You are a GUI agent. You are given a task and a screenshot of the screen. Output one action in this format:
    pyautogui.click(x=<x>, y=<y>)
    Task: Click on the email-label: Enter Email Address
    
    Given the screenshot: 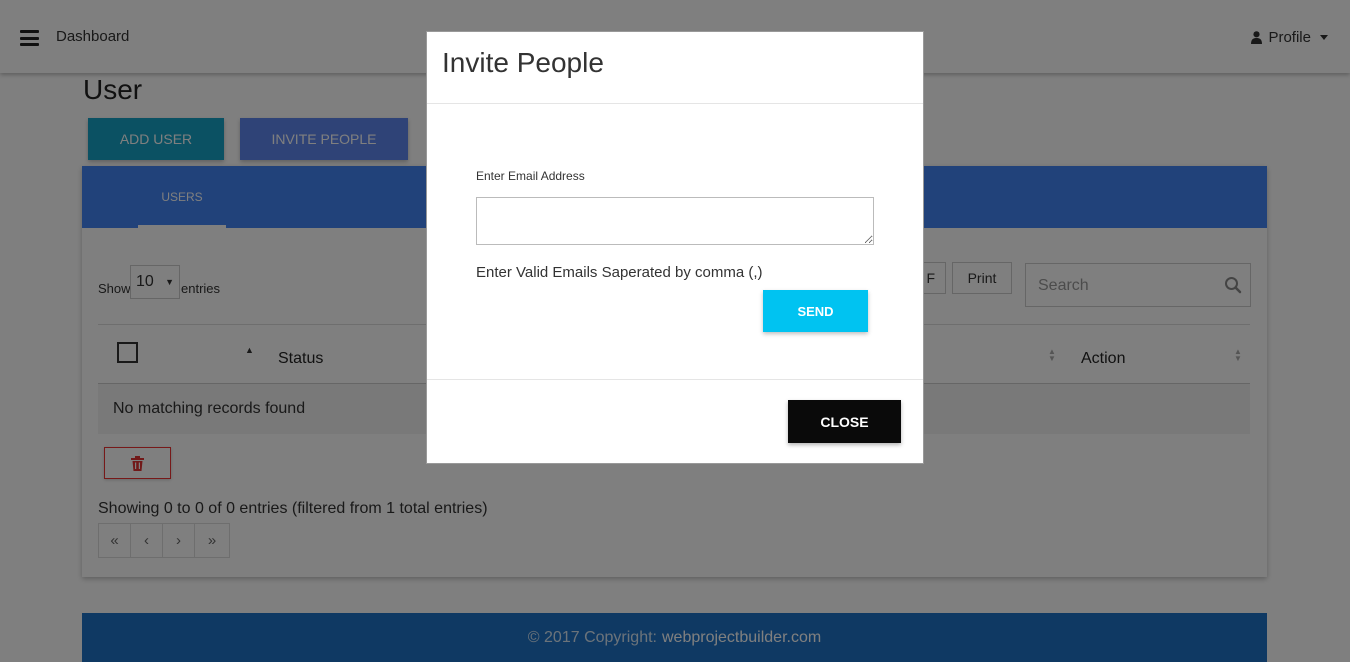 What is the action you would take?
    pyautogui.click(x=530, y=176)
    